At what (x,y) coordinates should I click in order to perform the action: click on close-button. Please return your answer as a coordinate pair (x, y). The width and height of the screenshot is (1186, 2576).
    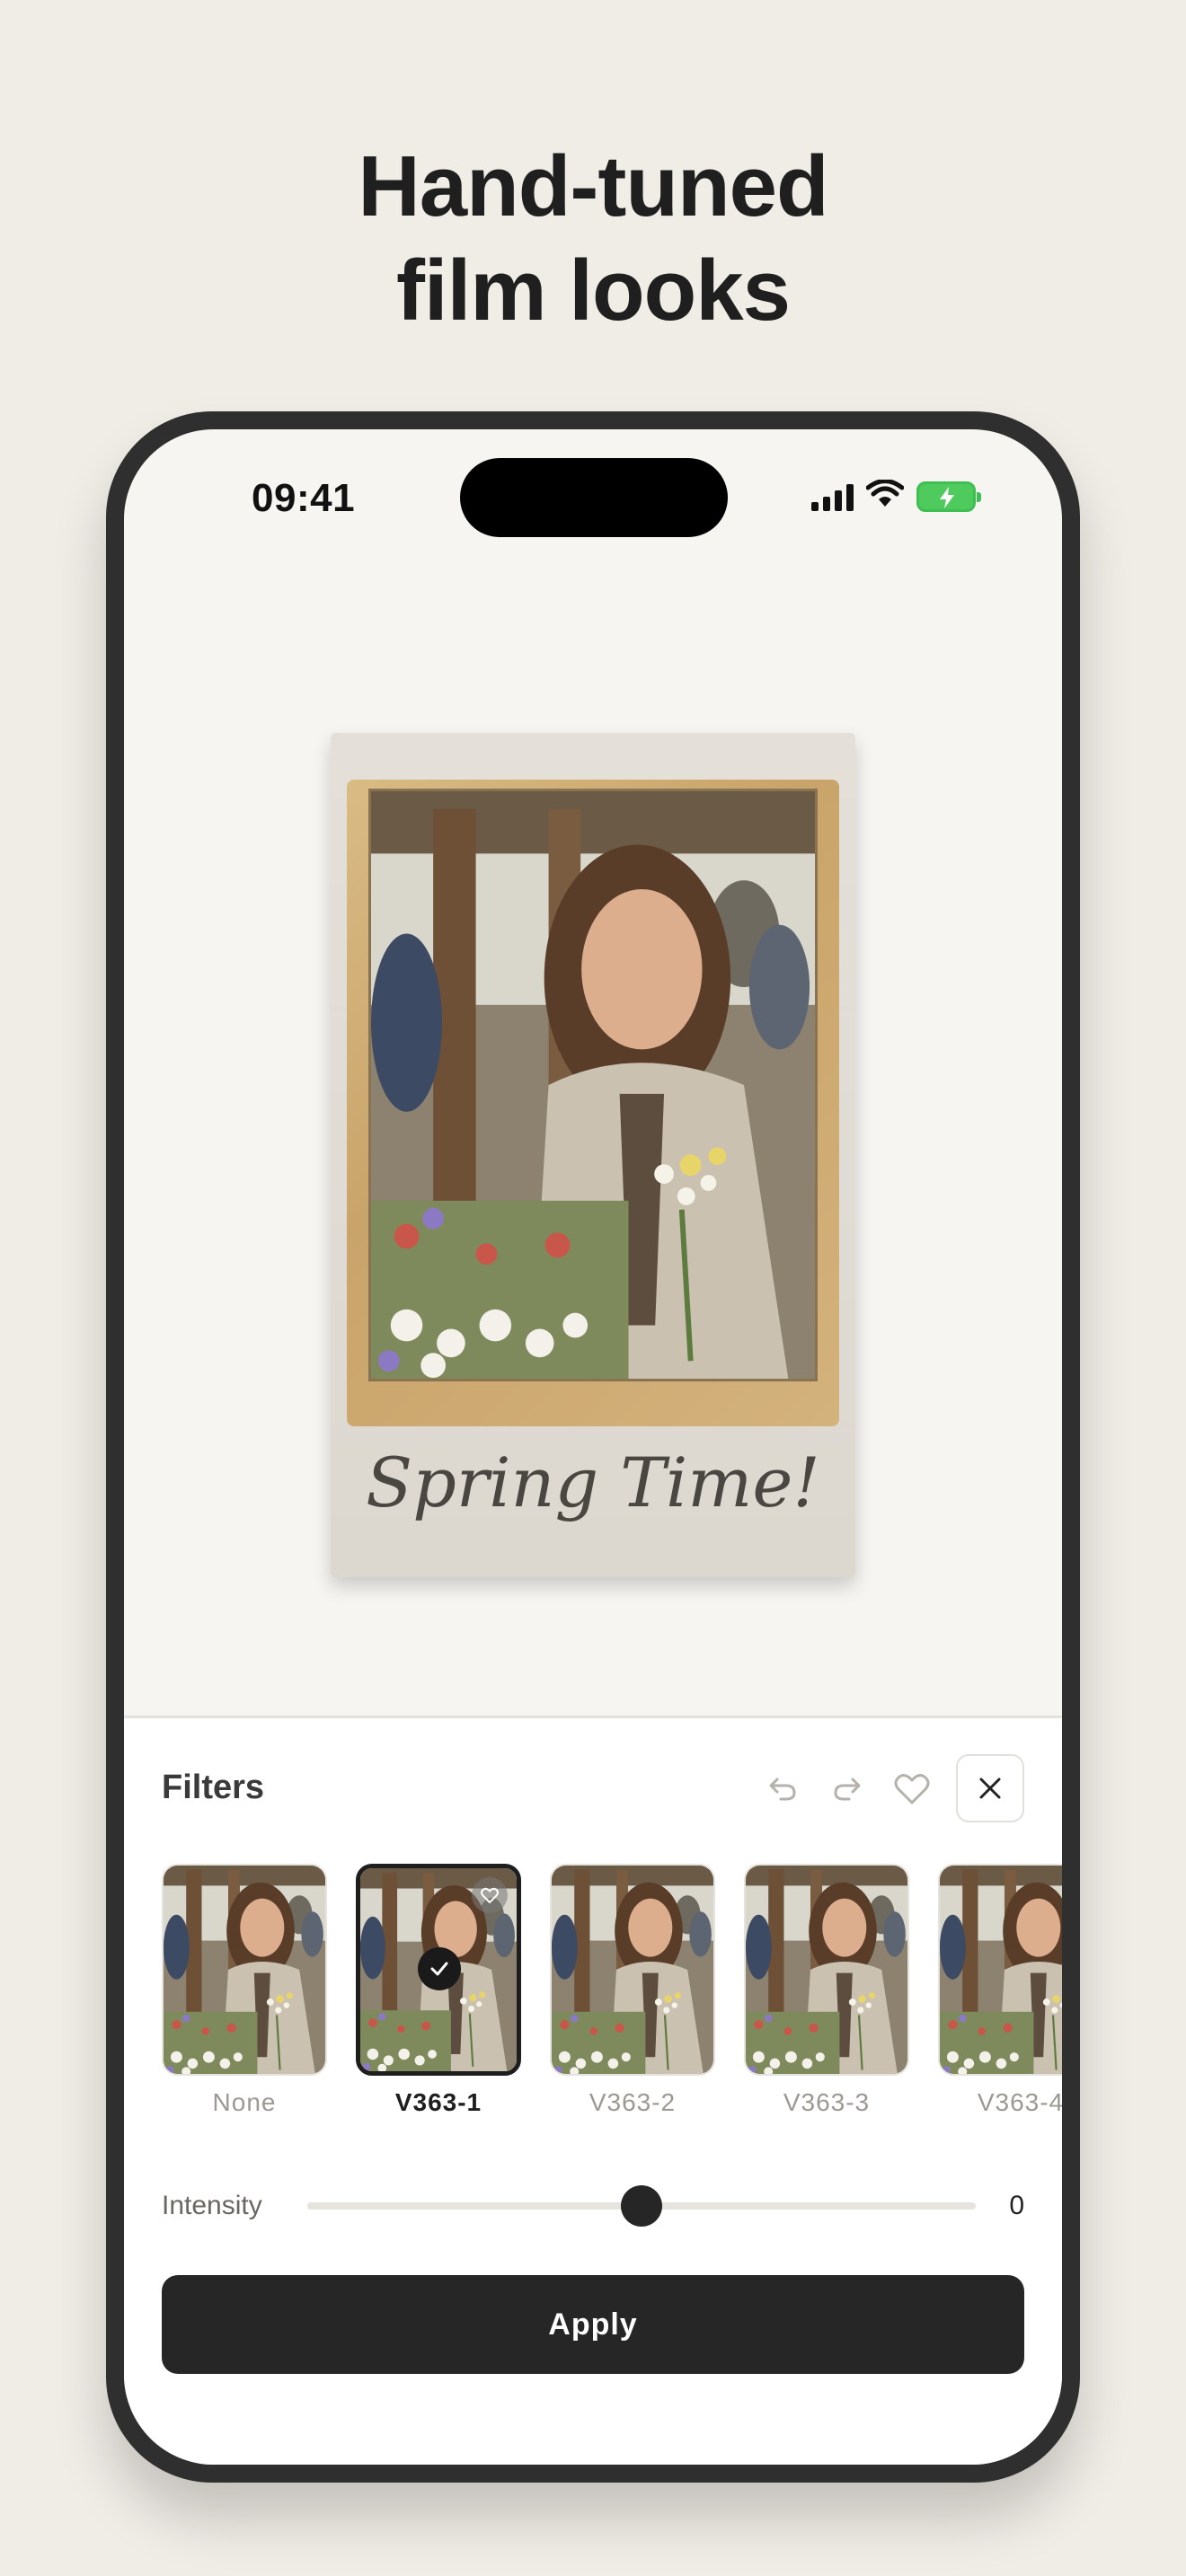
    Looking at the image, I should click on (990, 1788).